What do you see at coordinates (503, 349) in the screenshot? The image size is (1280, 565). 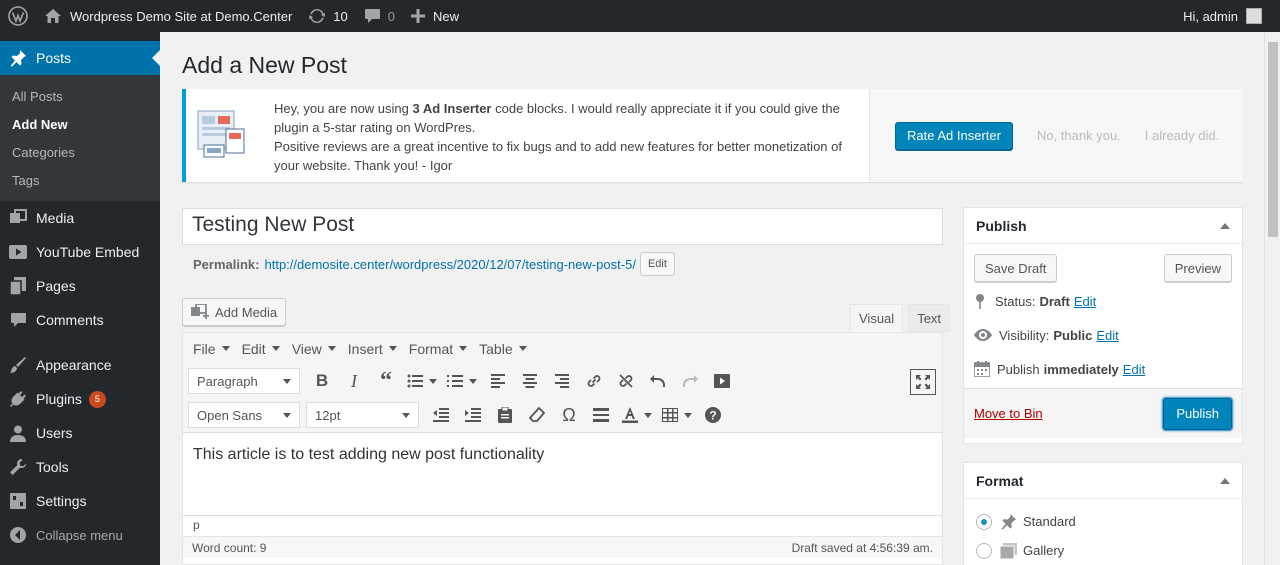 I see `menu-table: Table` at bounding box center [503, 349].